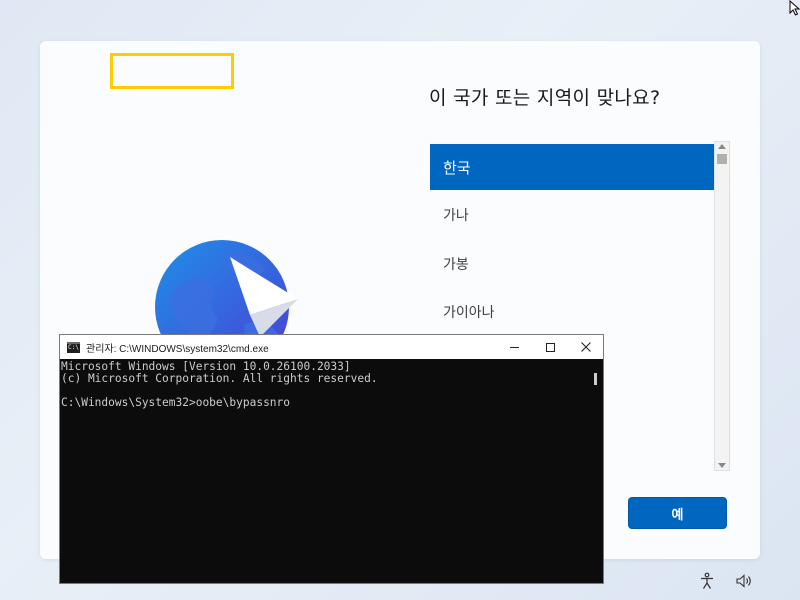  I want to click on page-title: 이 국가 또는 지역이 맞나요?, so click(545, 98).